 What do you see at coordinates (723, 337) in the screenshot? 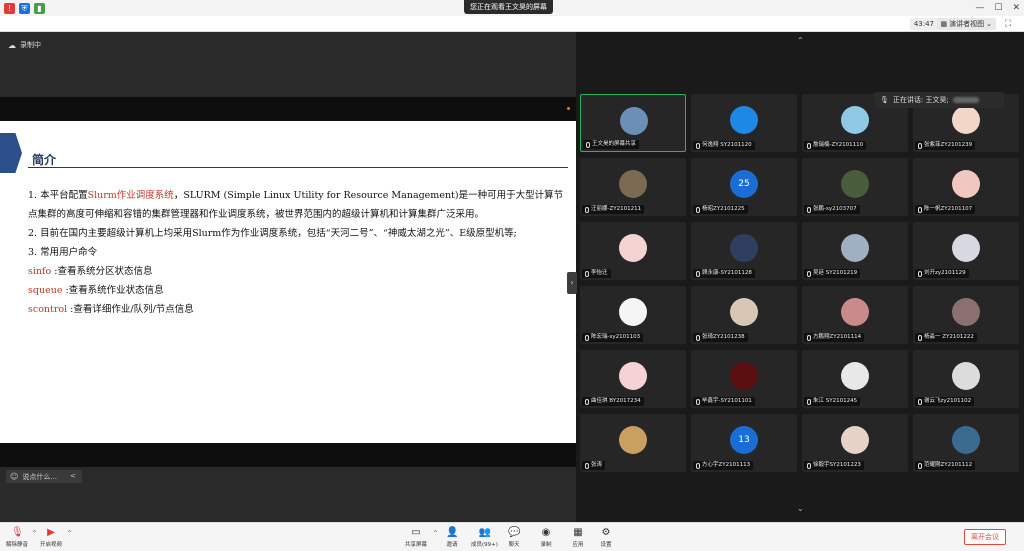
I see `participant-name: 张琦ZY2101238` at bounding box center [723, 337].